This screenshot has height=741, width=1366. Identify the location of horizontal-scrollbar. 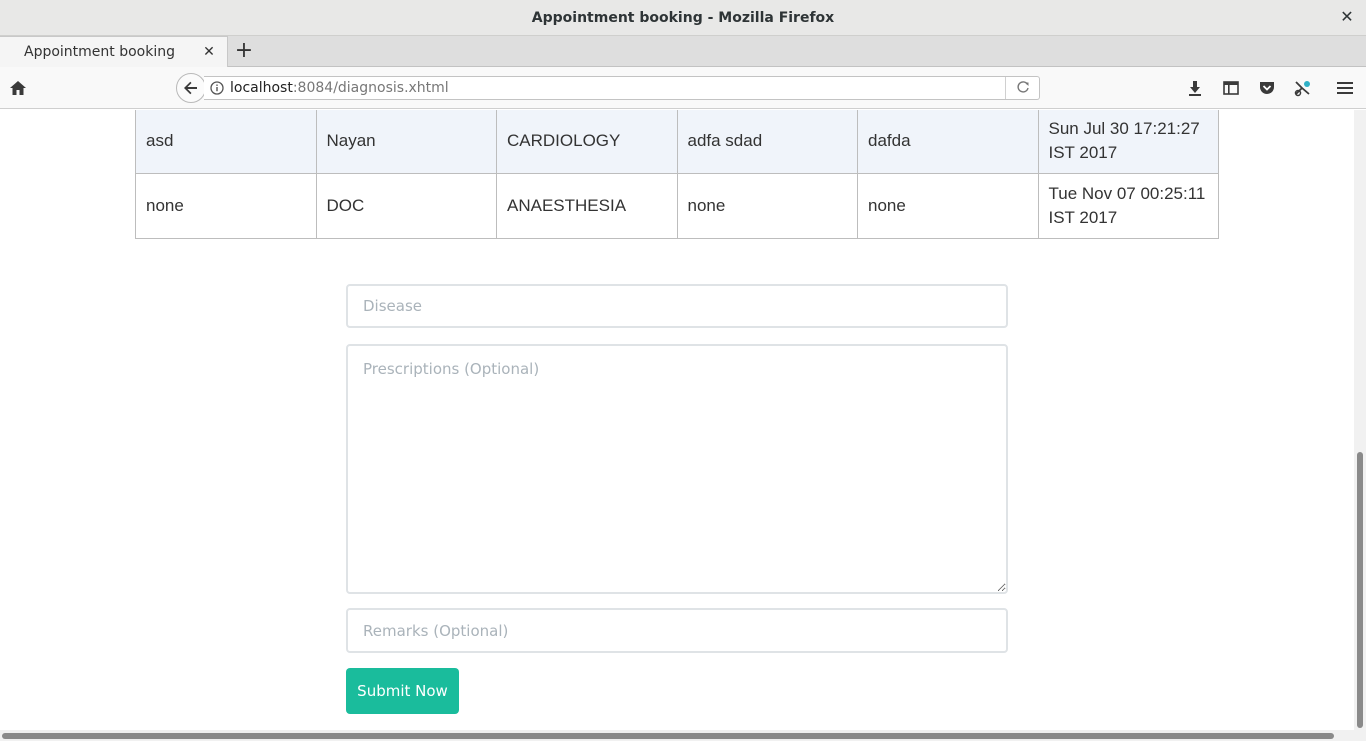
(683, 735).